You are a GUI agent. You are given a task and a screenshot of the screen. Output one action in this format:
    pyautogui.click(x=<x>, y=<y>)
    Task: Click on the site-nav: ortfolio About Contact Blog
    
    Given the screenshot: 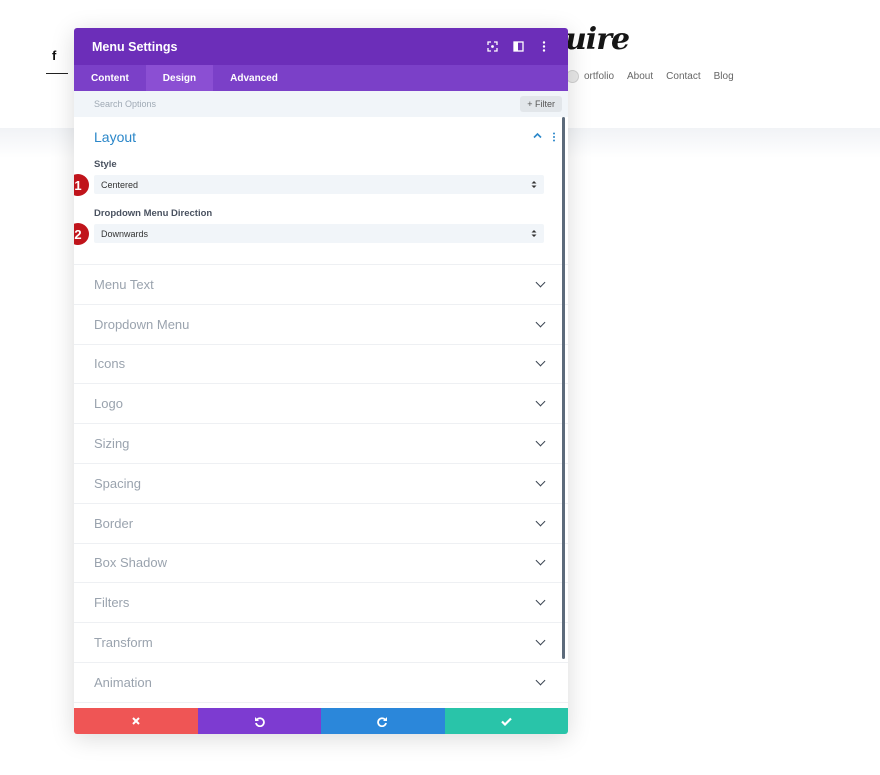 What is the action you would take?
    pyautogui.click(x=659, y=76)
    